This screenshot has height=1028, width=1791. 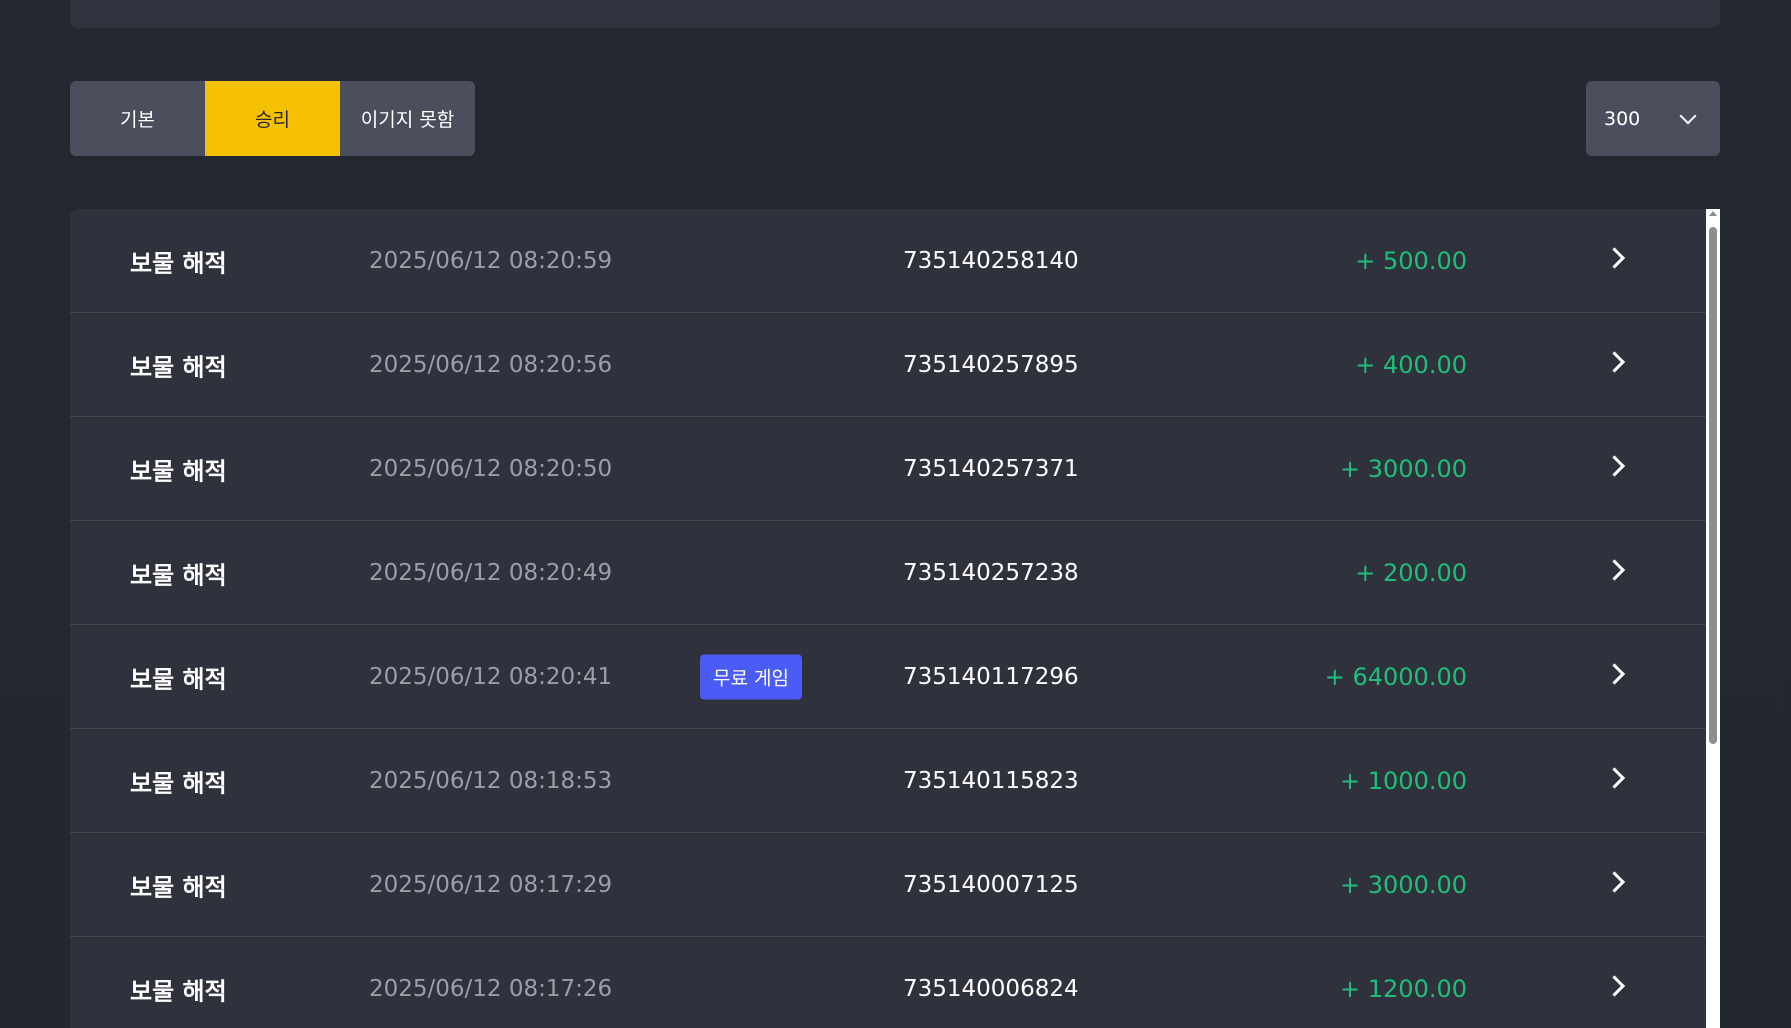 What do you see at coordinates (491, 364) in the screenshot?
I see `record-time: 2025/06/12 08:20:56` at bounding box center [491, 364].